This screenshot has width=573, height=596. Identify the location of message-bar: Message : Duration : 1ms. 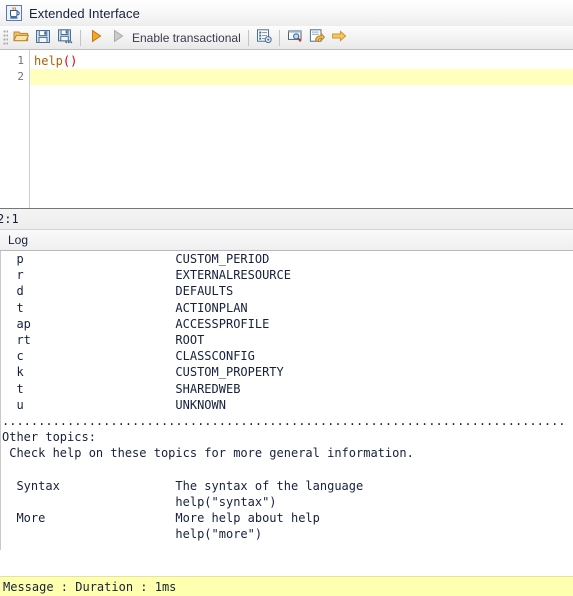
(286, 586).